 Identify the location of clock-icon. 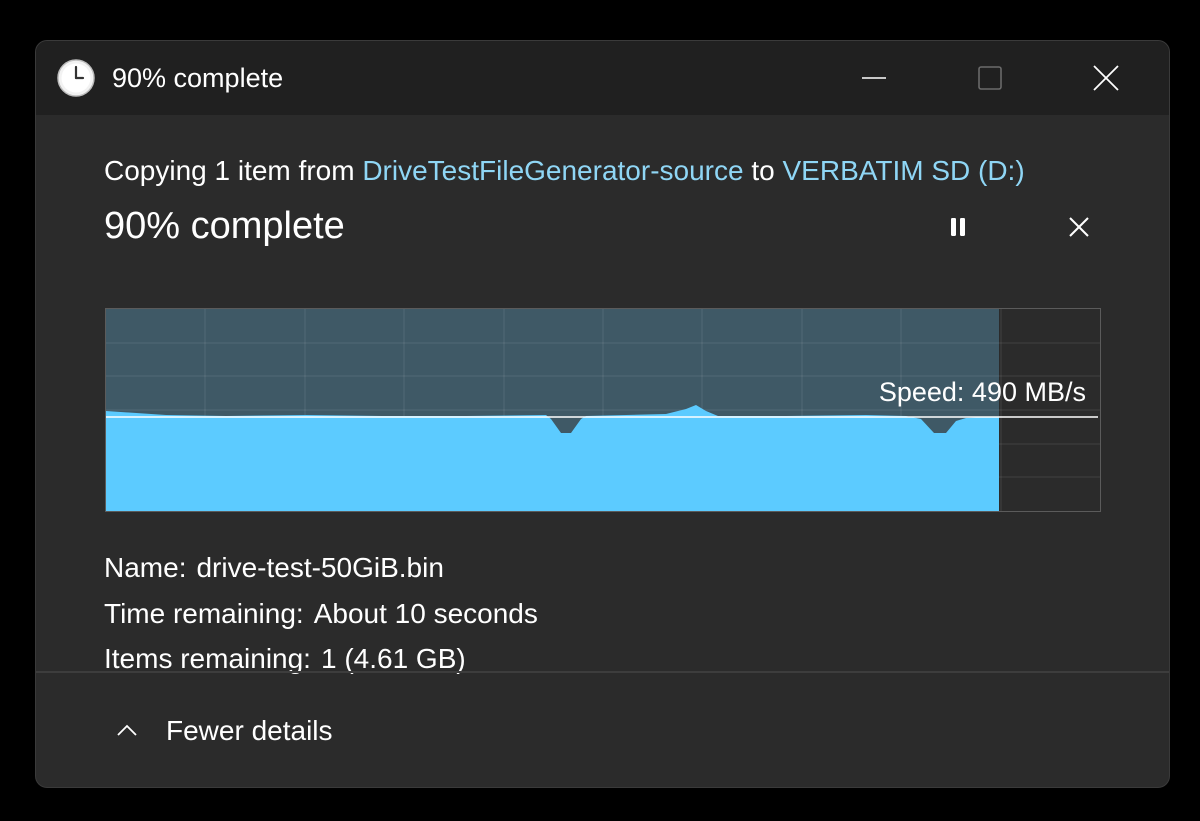
(76, 78).